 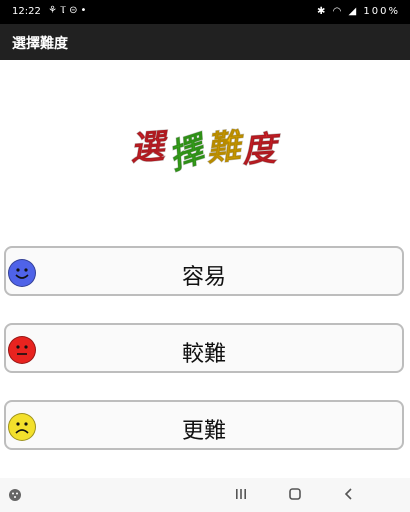 What do you see at coordinates (381, 11) in the screenshot?
I see `battery-level: 100%` at bounding box center [381, 11].